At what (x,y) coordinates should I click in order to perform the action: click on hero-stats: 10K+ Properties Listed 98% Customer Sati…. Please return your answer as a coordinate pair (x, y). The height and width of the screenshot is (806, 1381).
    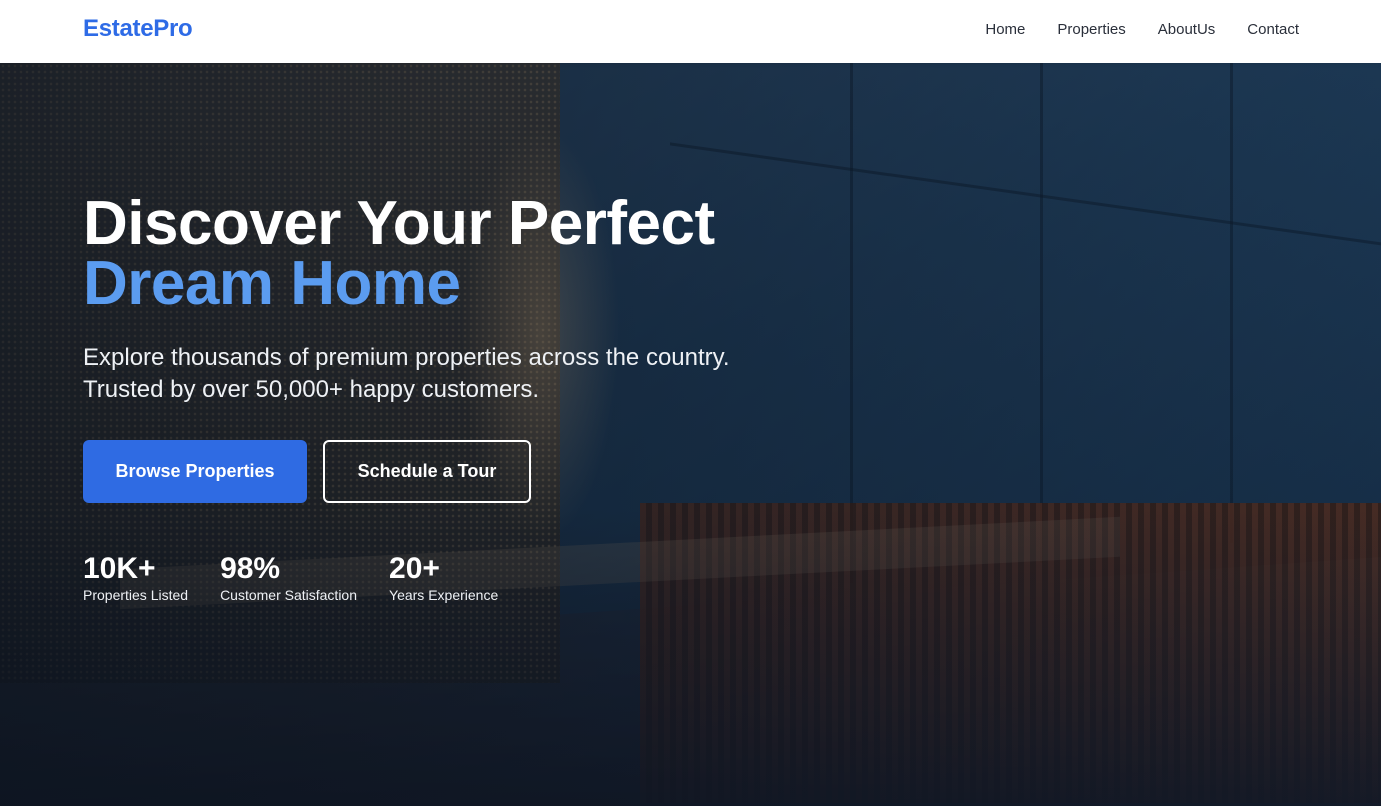
    Looking at the image, I should click on (443, 578).